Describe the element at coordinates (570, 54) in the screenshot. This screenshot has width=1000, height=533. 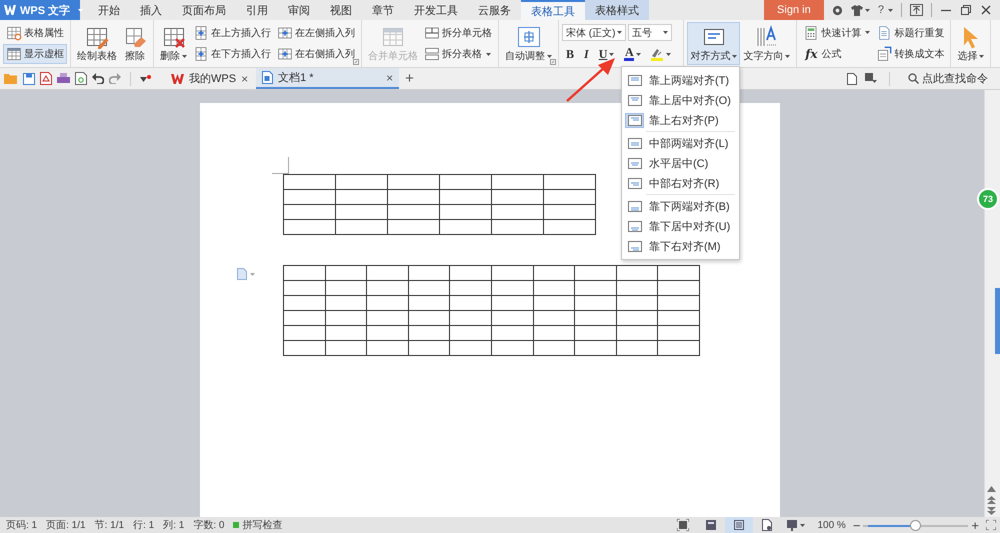
I see `format-button: B` at that location.